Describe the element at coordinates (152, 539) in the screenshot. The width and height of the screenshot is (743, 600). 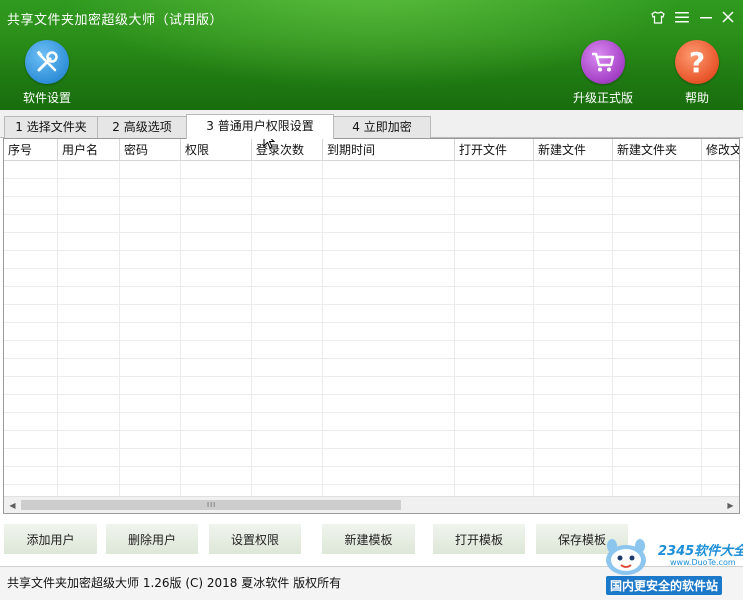
I see `delete-user-button: 删除用户` at that location.